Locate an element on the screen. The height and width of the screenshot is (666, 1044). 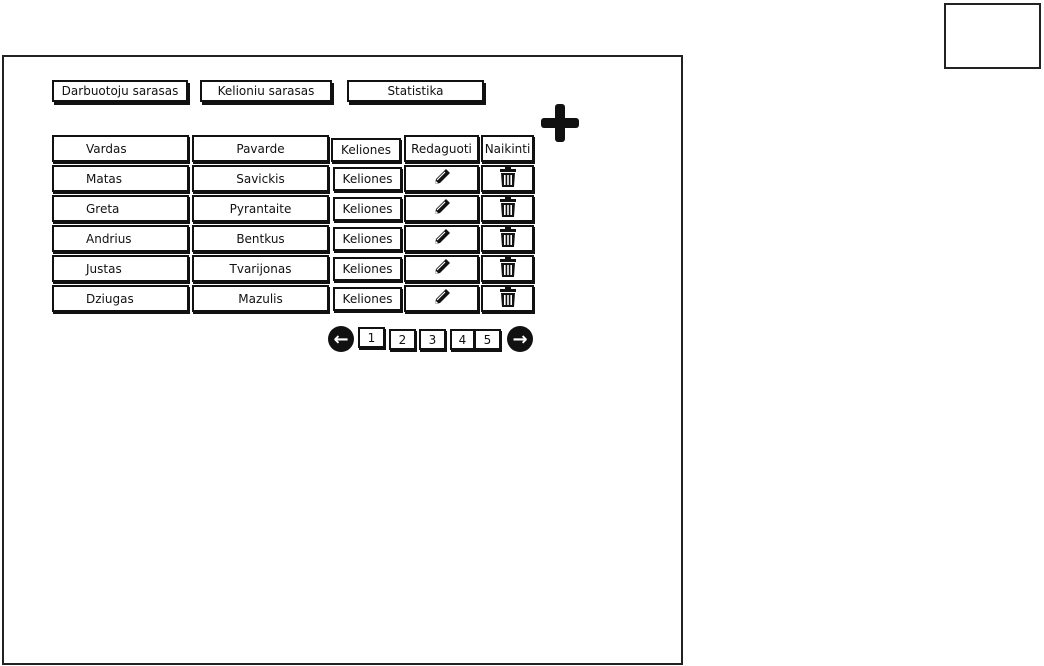
header-redaguoti: Redaguoti is located at coordinates (441, 148).